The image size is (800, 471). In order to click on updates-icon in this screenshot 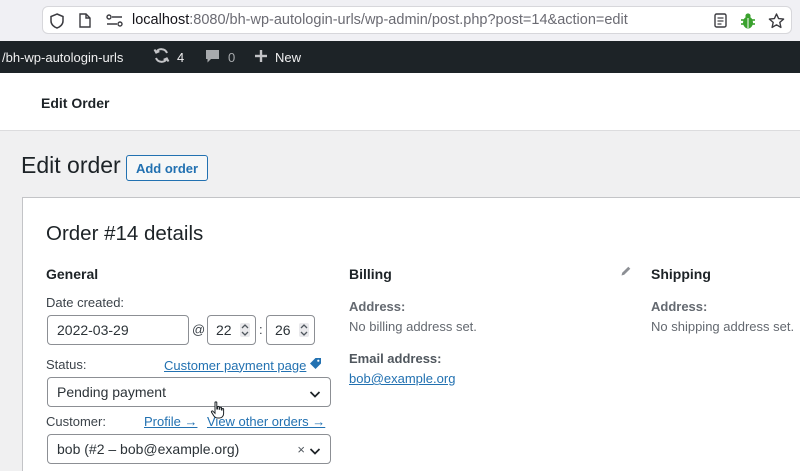, I will do `click(161, 57)`.